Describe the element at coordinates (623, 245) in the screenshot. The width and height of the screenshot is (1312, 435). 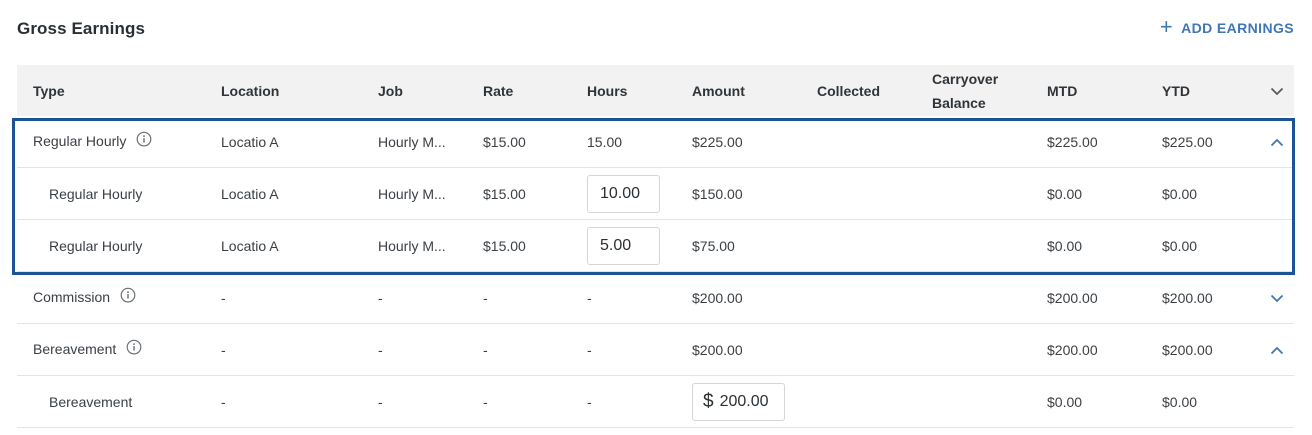
I see `hours-input: 5.00` at that location.